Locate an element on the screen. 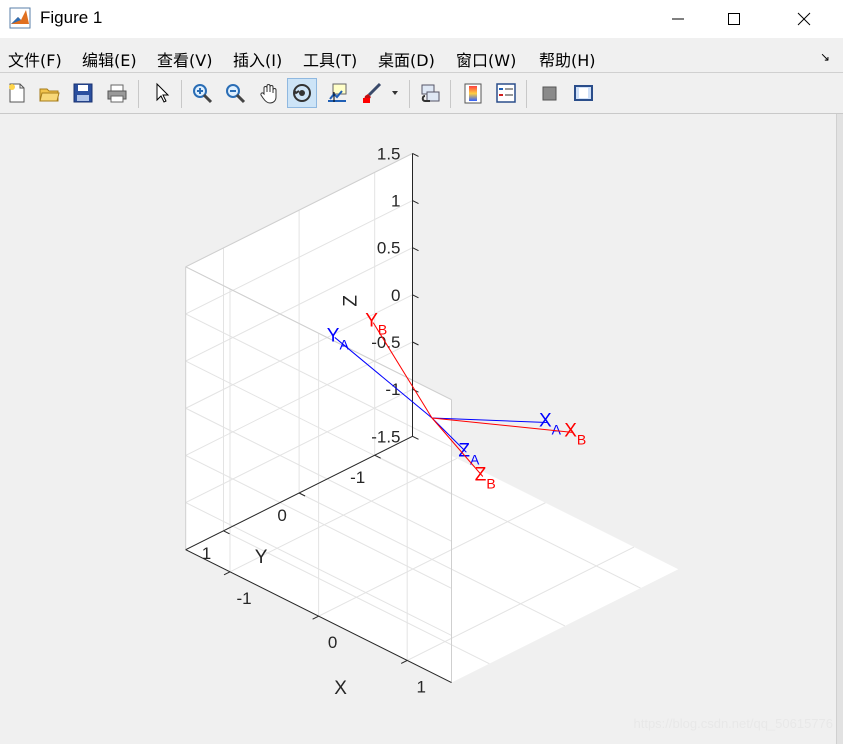 The image size is (843, 744). z-tick-label: 1.5 is located at coordinates (389, 153).